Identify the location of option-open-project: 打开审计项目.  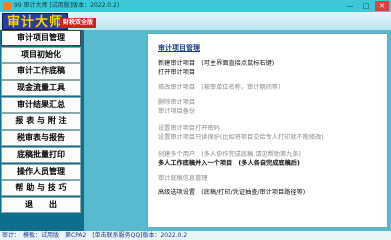
(176, 73).